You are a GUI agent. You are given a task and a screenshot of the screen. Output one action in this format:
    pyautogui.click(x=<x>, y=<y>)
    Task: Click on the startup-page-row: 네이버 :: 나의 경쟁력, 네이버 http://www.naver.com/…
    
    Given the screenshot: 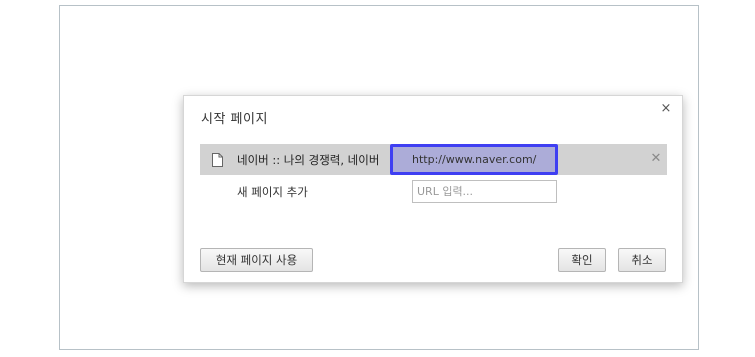 What is the action you would take?
    pyautogui.click(x=433, y=159)
    